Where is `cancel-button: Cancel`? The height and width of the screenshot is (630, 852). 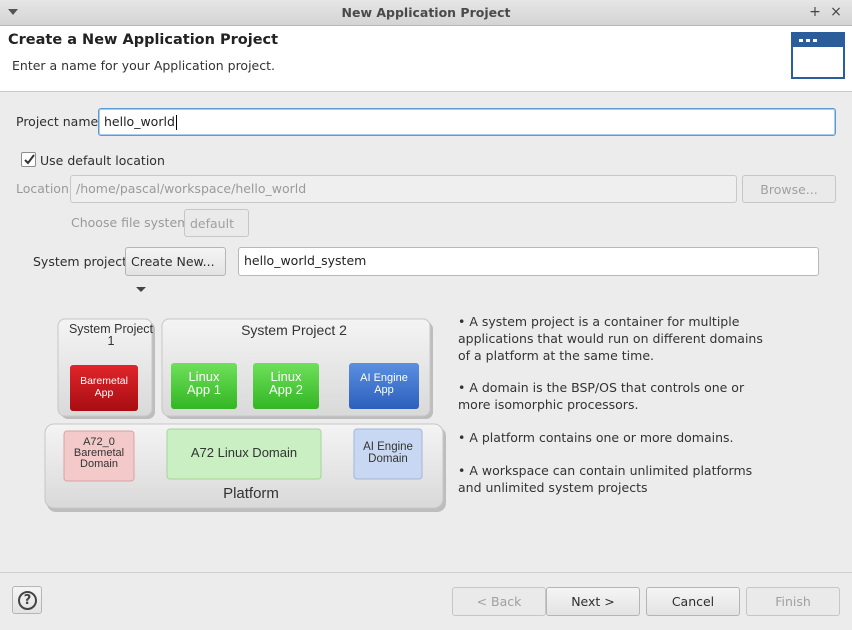 cancel-button: Cancel is located at coordinates (693, 601).